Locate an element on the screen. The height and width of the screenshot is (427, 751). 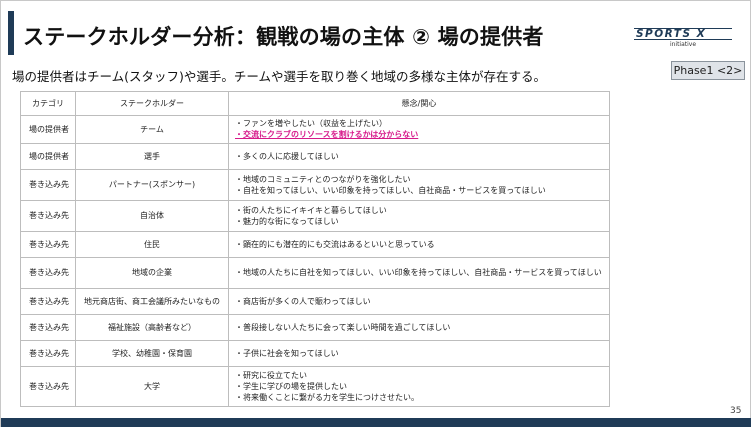
cell-concern: ・子供に社会を知ってほしい is located at coordinates (419, 353).